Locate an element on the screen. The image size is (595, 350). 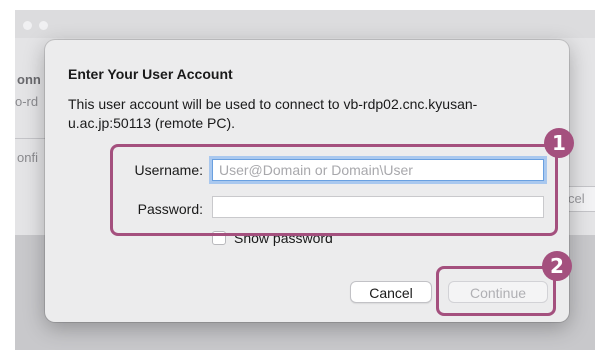
dialog-title: Enter Your User Account is located at coordinates (150, 74).